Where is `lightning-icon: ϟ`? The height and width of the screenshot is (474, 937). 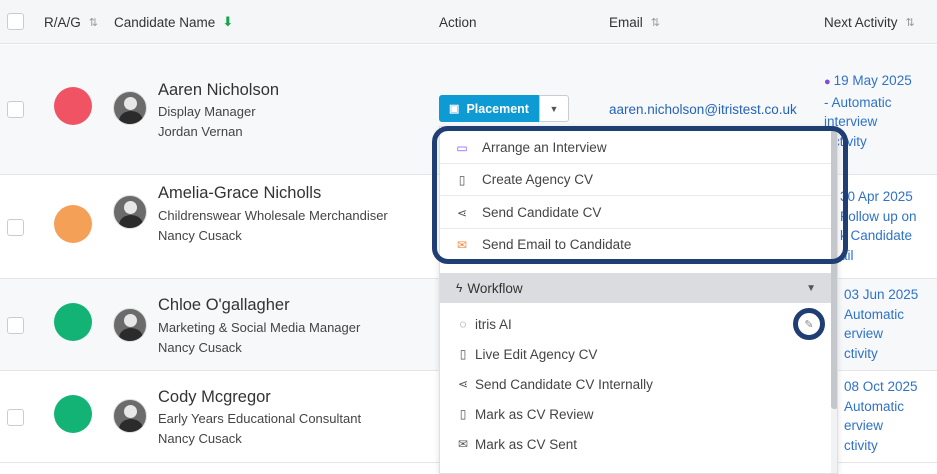 lightning-icon: ϟ is located at coordinates (459, 288).